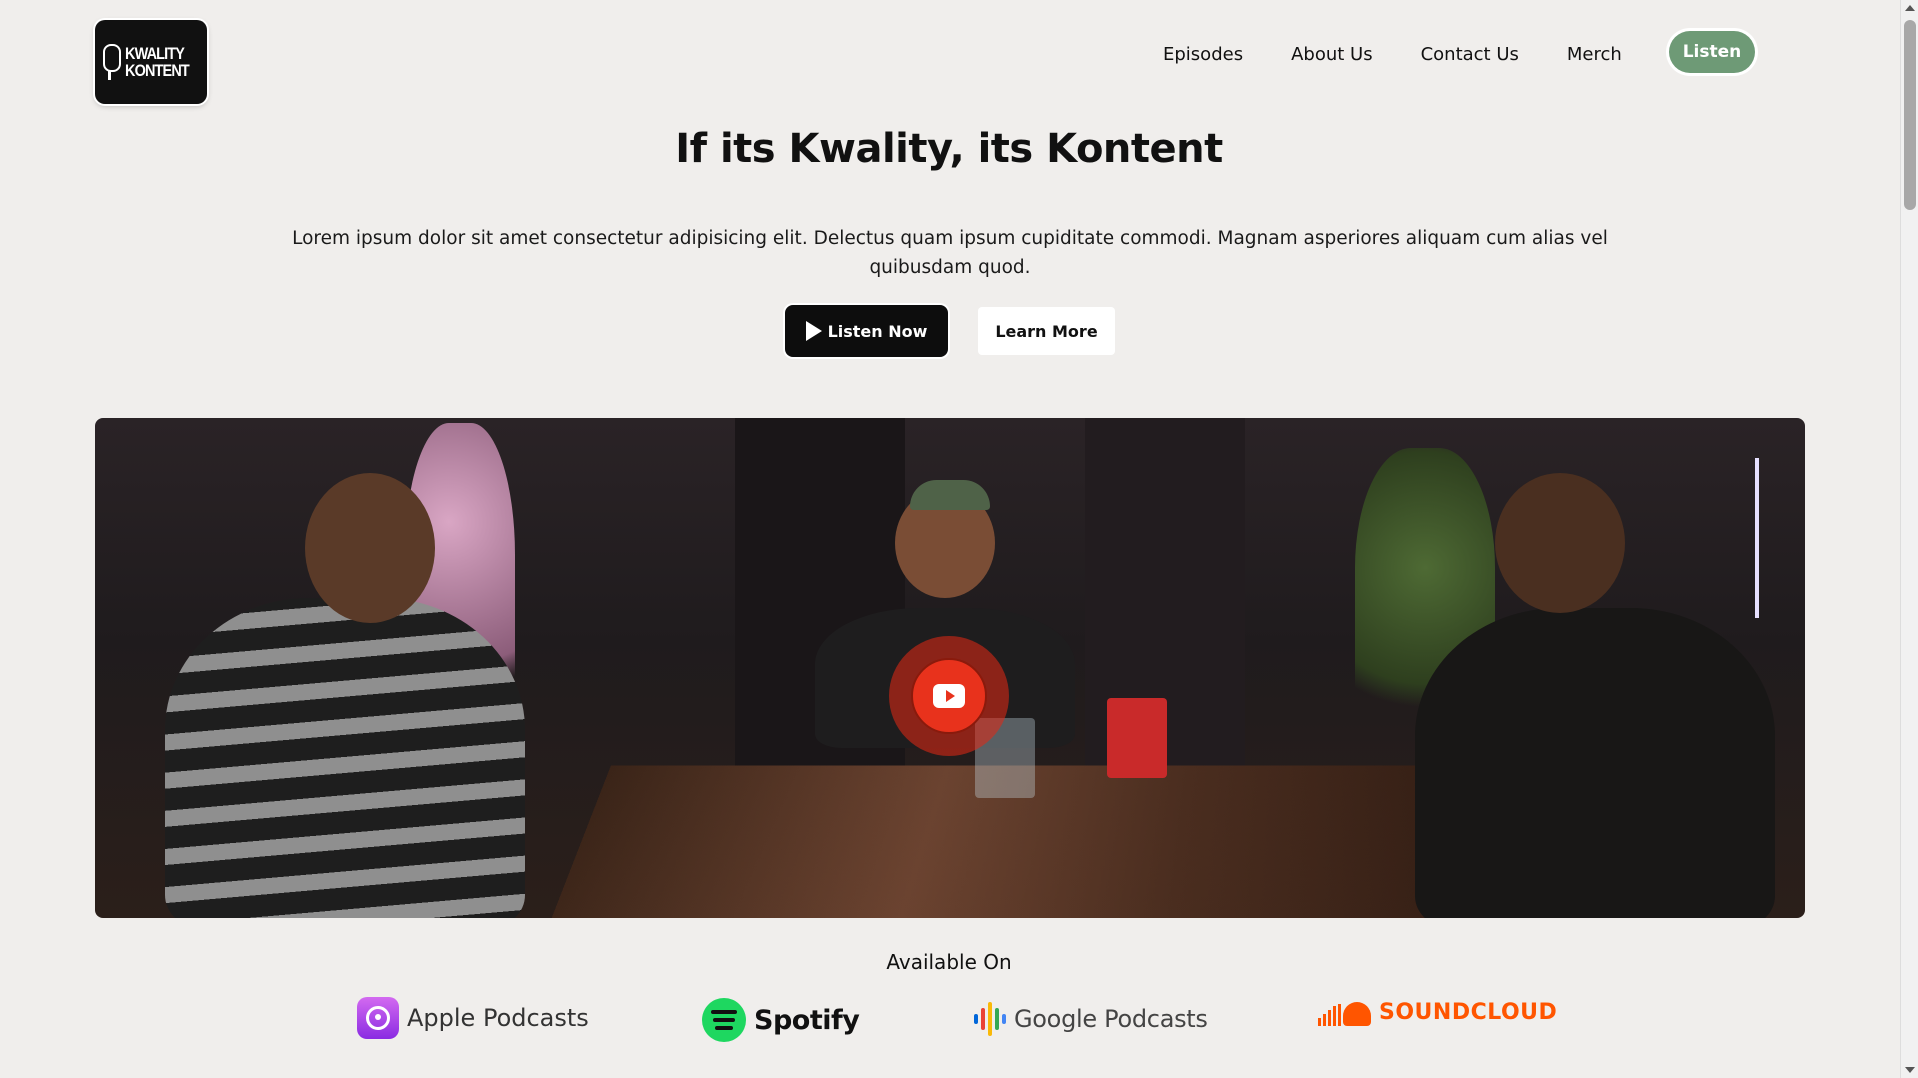 The height and width of the screenshot is (1078, 1918). What do you see at coordinates (1470, 54) in the screenshot?
I see `nav-link-contact-us: Contact Us` at bounding box center [1470, 54].